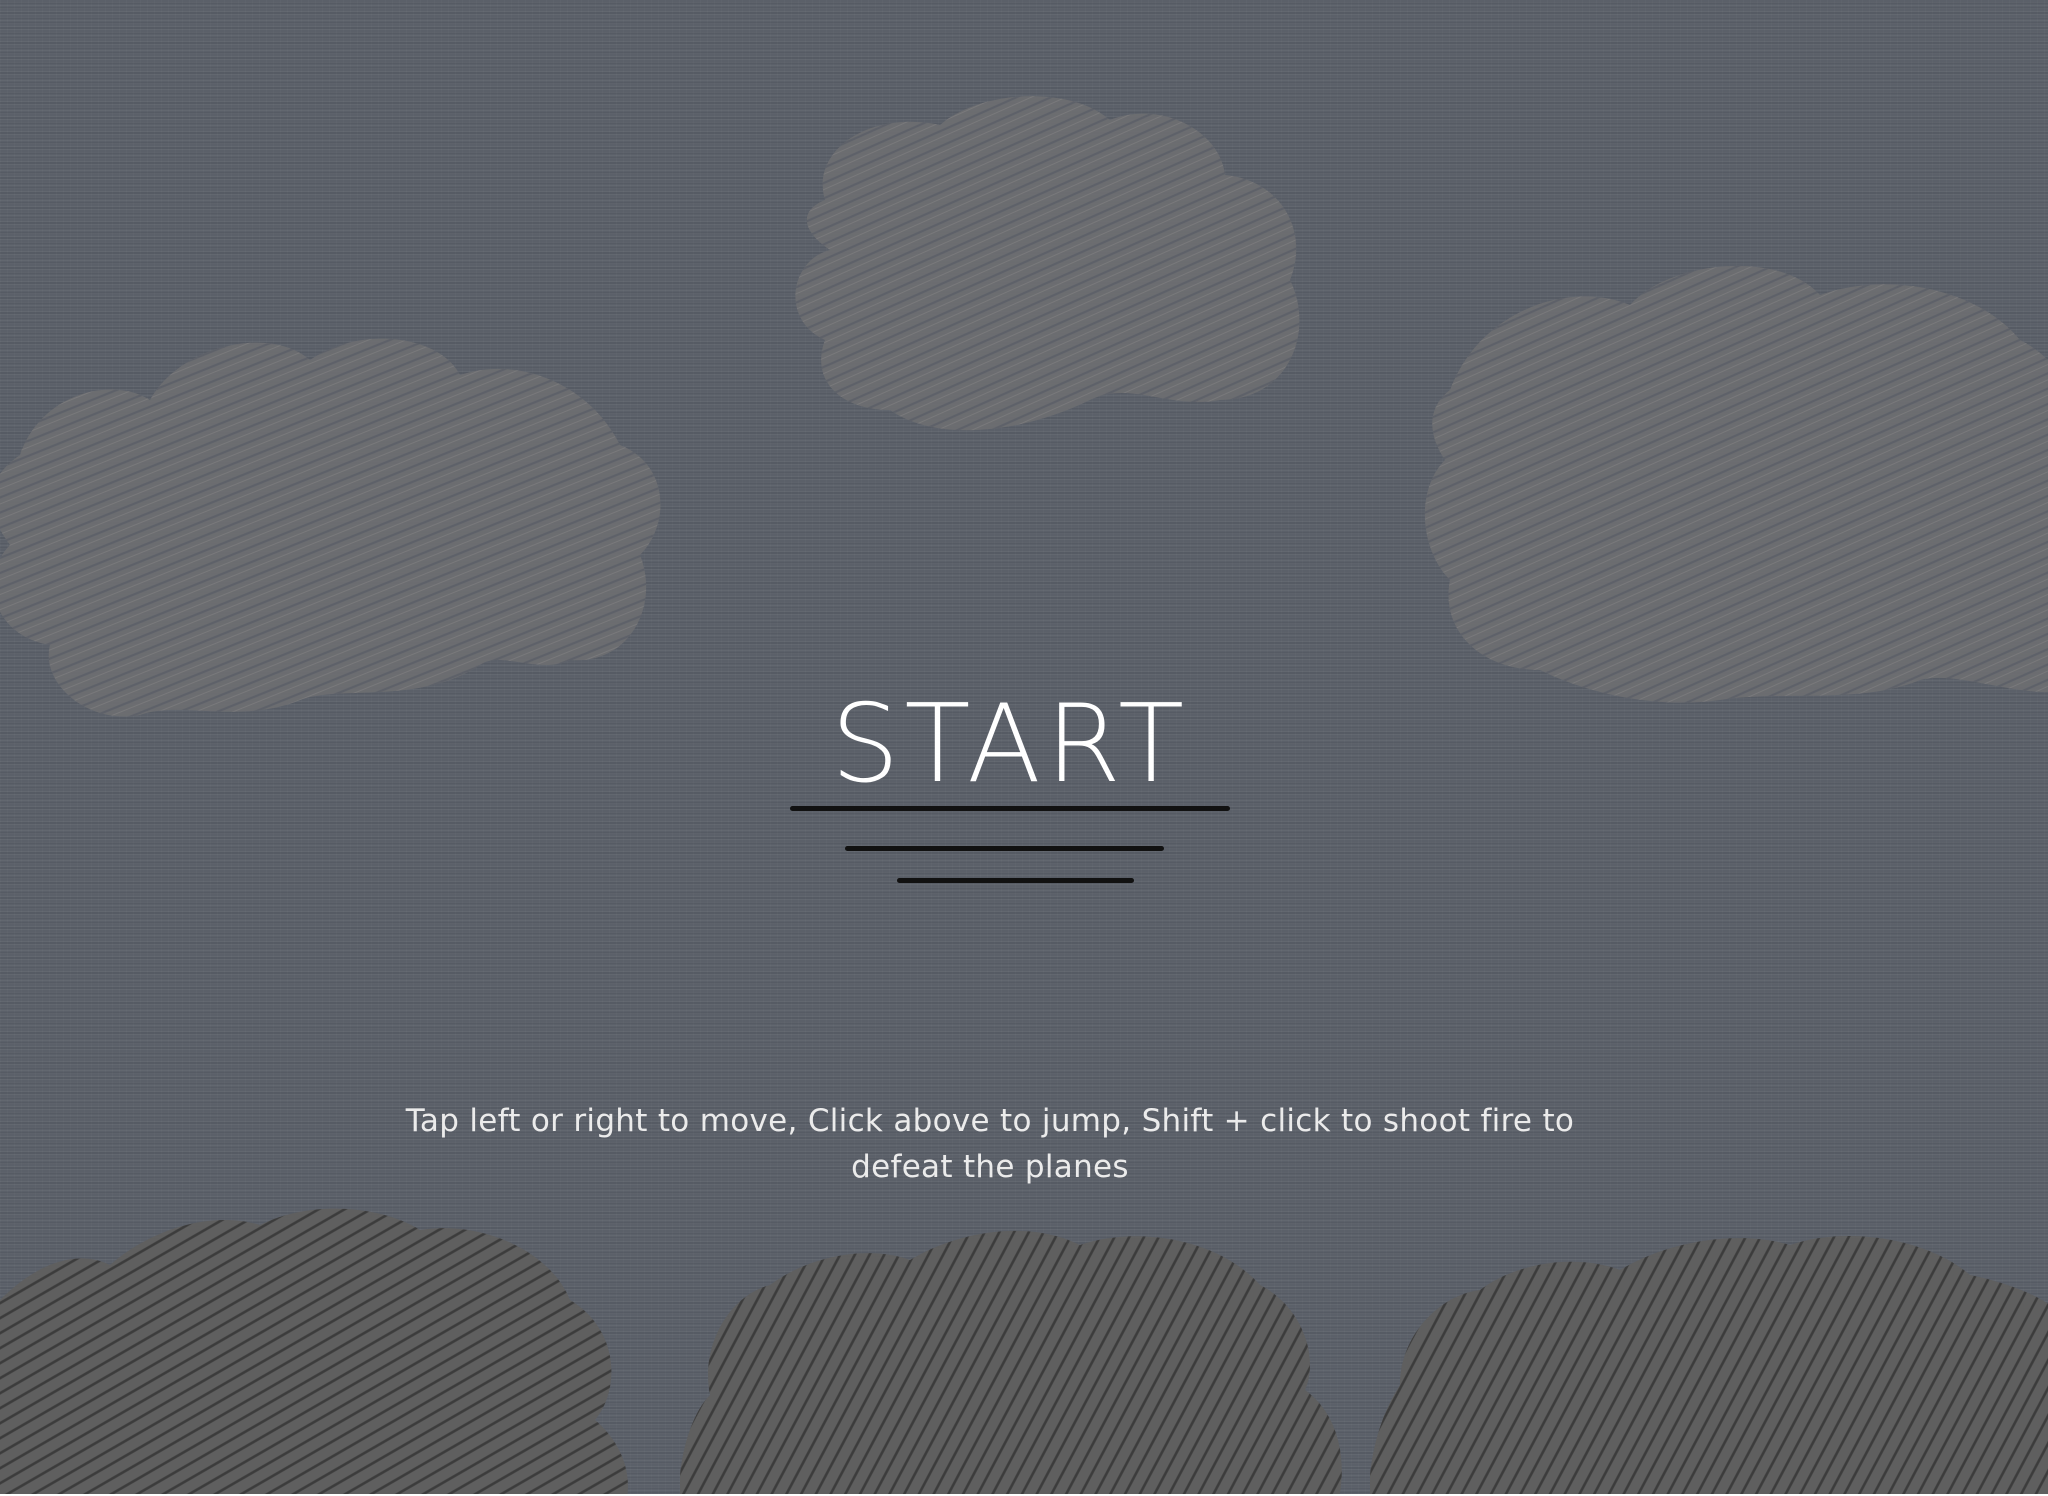 This screenshot has width=2048, height=1496. Describe the element at coordinates (1004, 848) in the screenshot. I see `start-underline-middle` at that location.